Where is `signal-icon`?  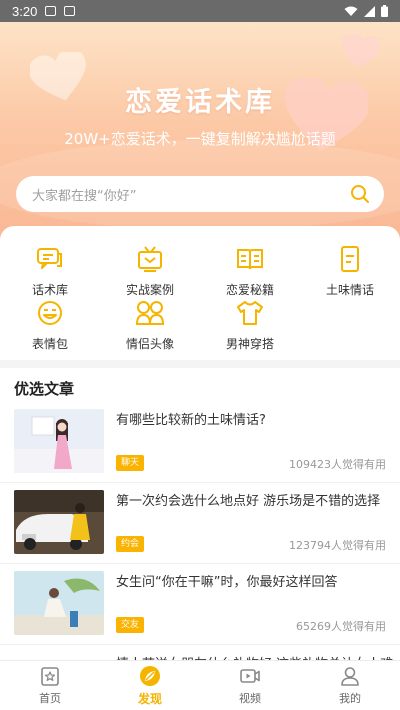
signal-icon is located at coordinates (369, 11).